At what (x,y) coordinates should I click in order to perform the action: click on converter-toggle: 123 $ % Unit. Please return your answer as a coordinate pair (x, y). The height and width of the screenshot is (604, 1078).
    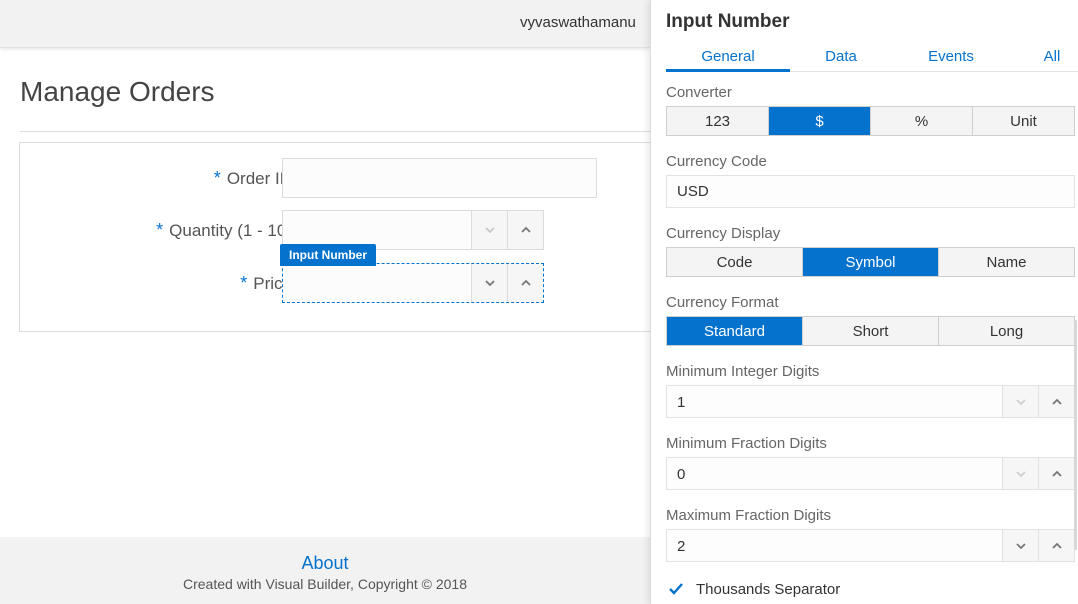
    Looking at the image, I should click on (870, 121).